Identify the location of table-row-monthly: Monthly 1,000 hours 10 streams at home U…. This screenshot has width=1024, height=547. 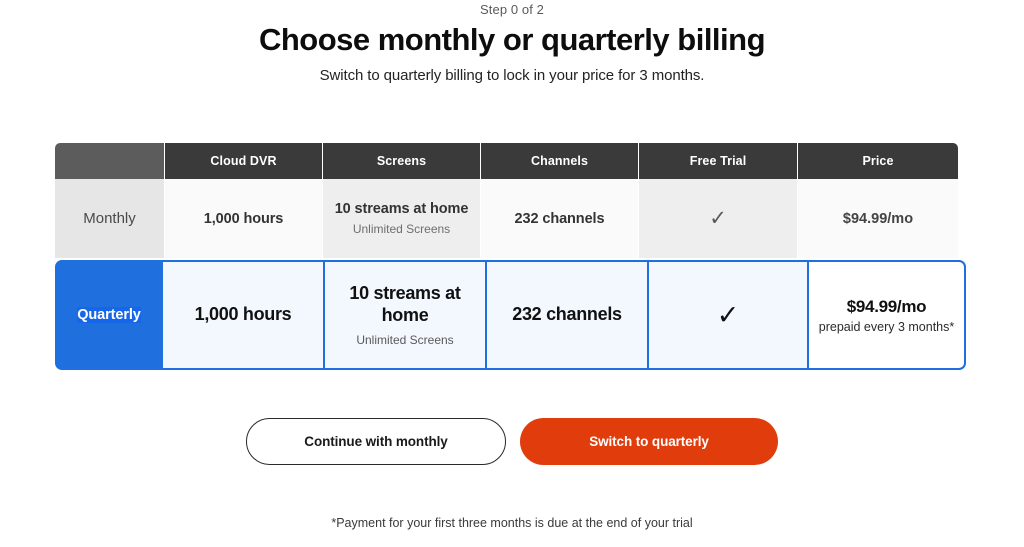
(506, 218).